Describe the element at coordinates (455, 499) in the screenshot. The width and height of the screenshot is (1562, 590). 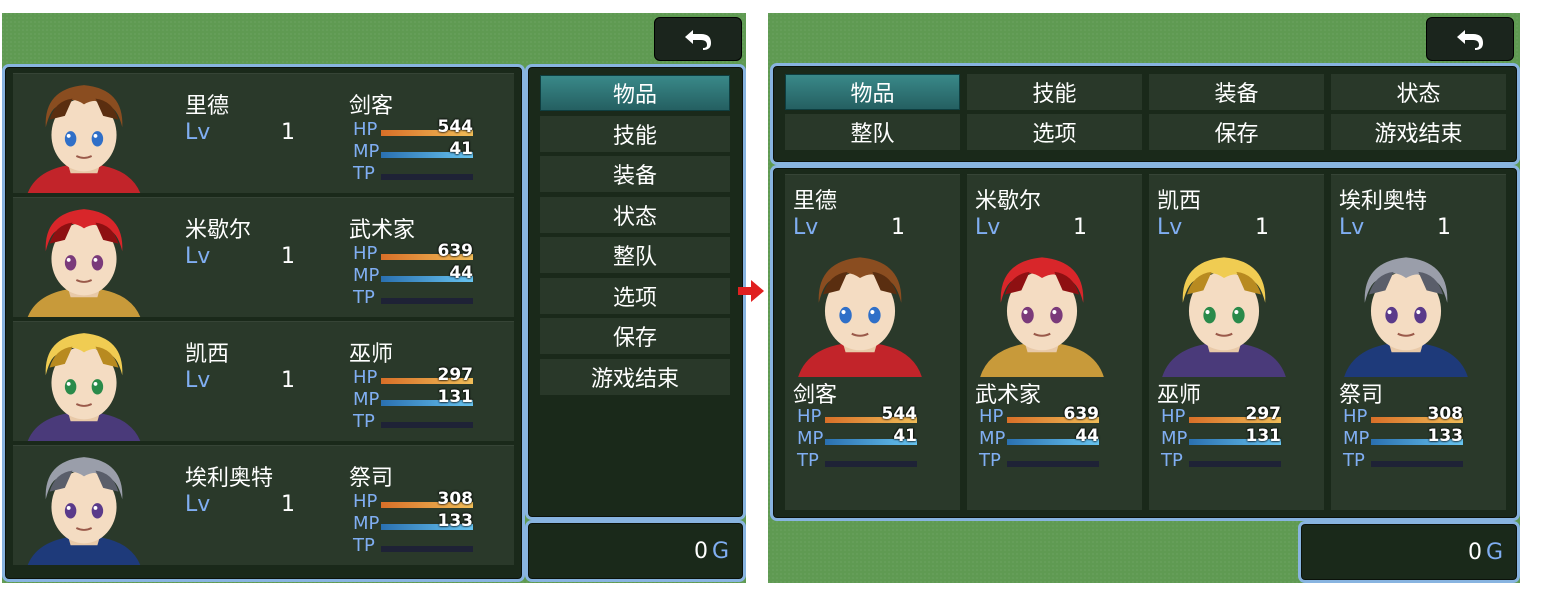
I see `hp-value: 308` at that location.